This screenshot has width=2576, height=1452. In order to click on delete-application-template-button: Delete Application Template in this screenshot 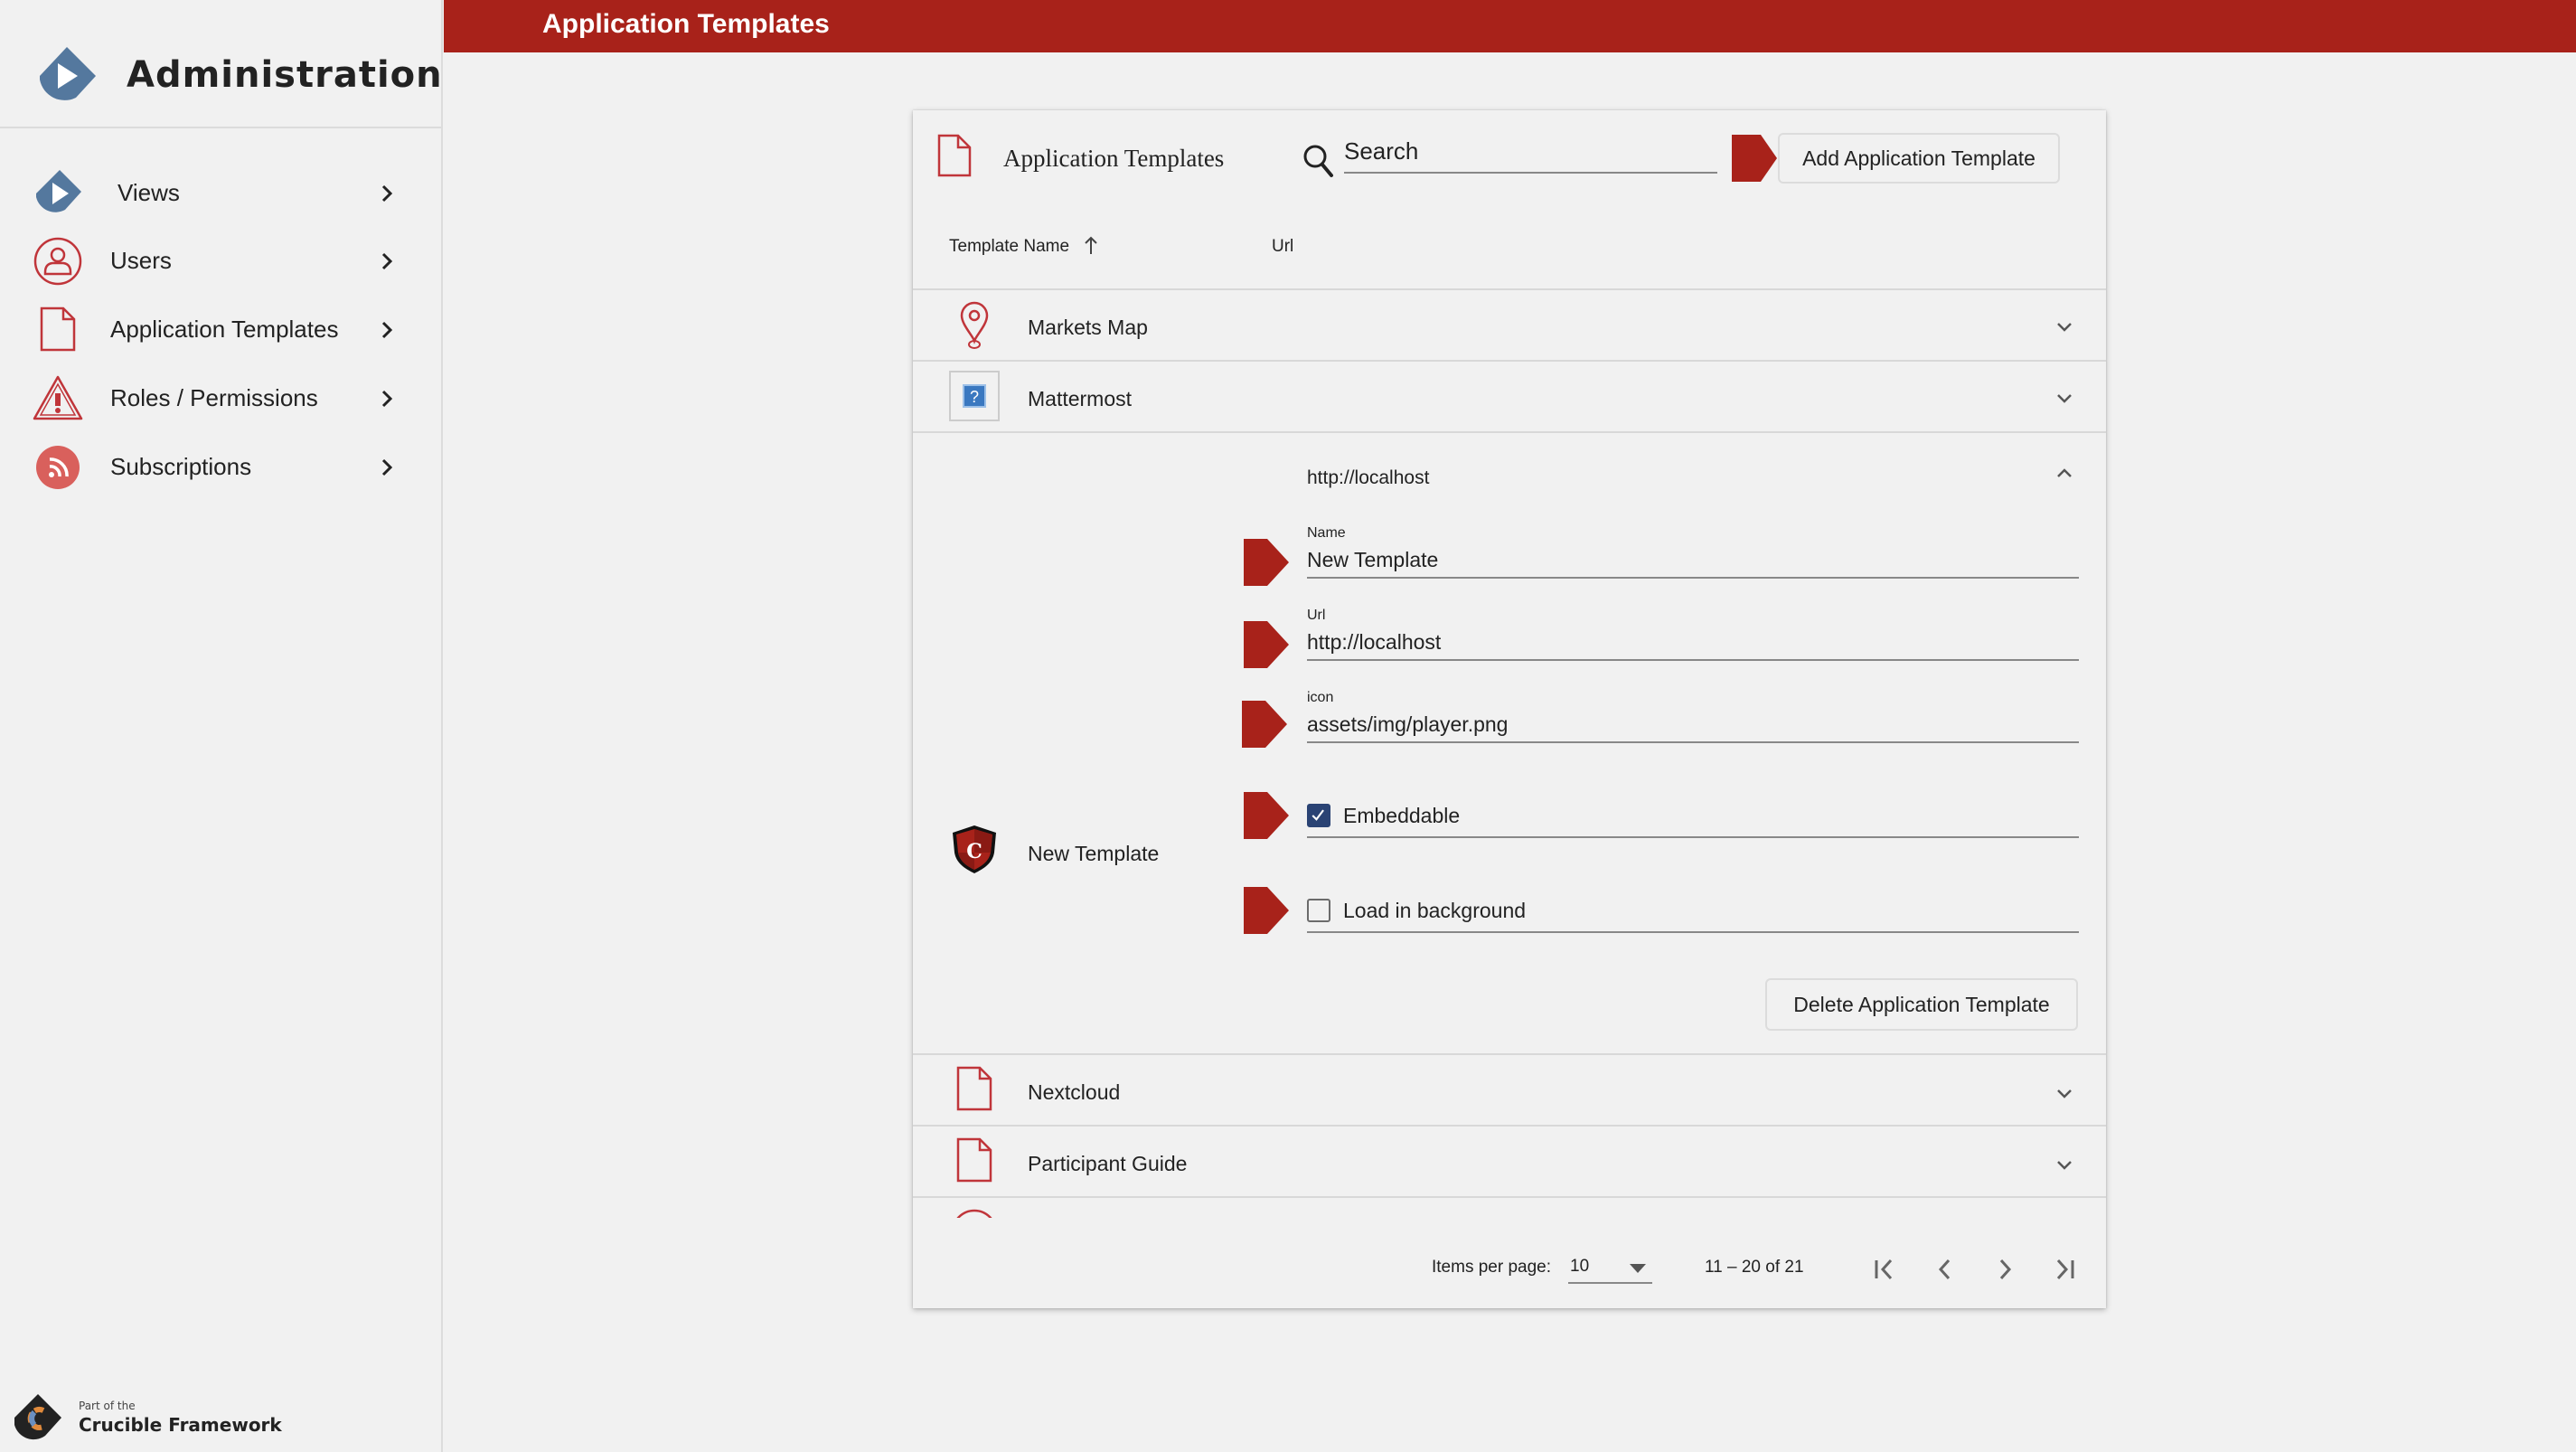, I will do `click(1921, 1004)`.